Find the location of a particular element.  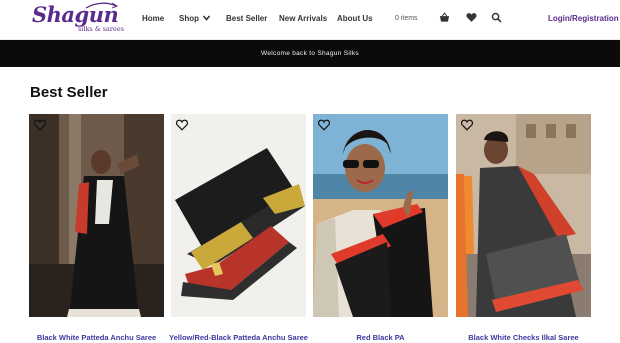

cart-count: 0 items is located at coordinates (406, 19).